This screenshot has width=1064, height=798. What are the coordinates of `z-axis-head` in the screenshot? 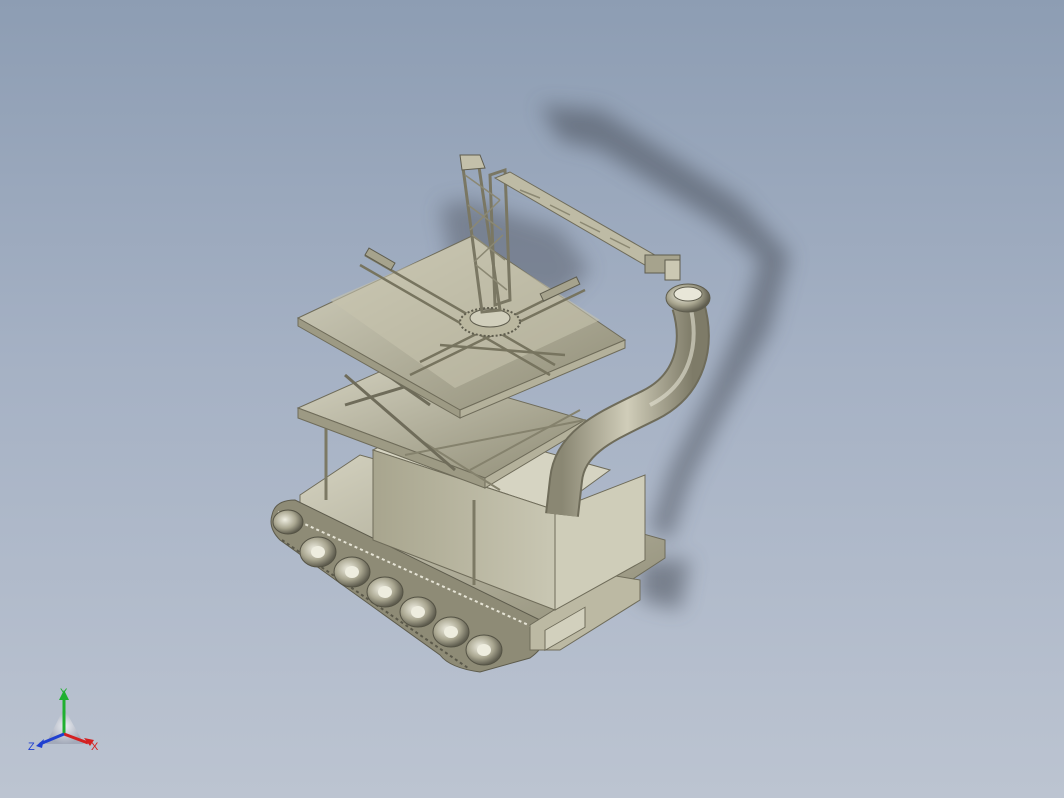 It's located at (40, 743).